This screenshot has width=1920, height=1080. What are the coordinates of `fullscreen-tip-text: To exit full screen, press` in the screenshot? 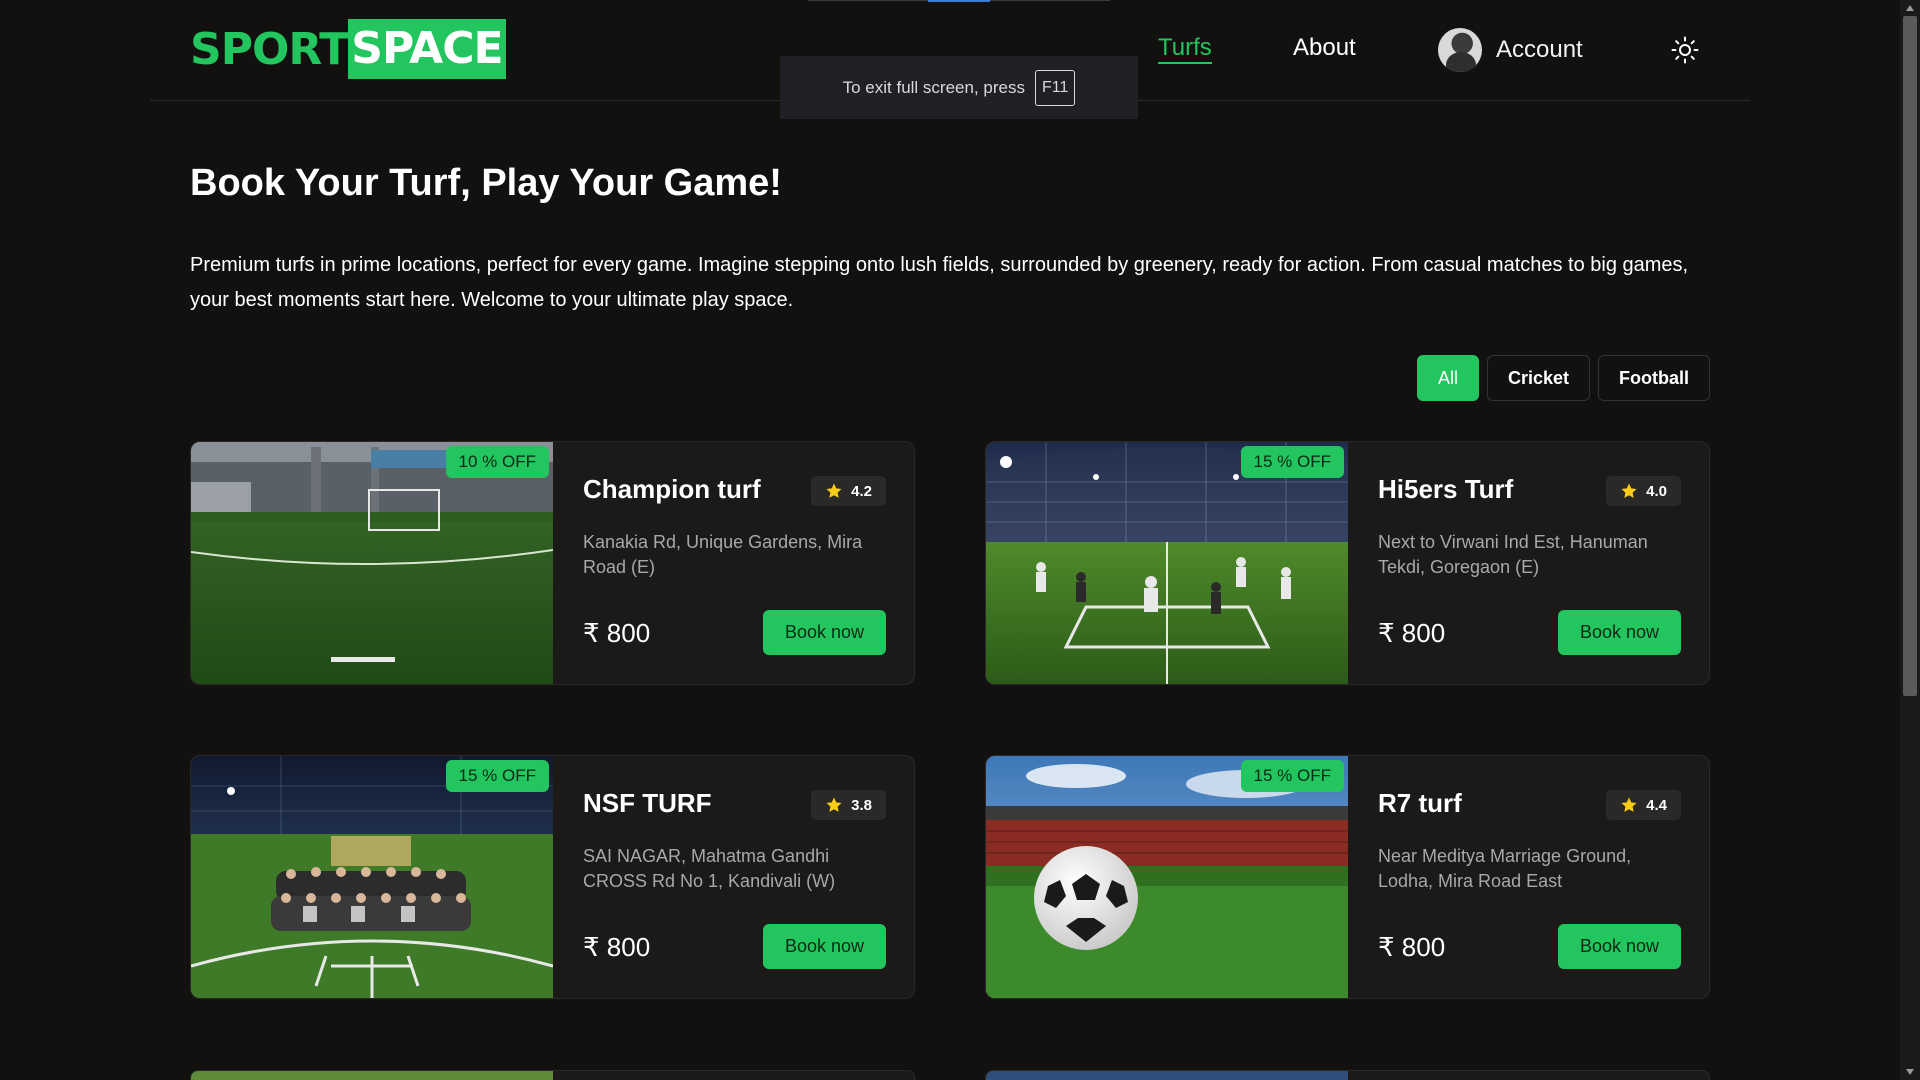 It's located at (933, 87).